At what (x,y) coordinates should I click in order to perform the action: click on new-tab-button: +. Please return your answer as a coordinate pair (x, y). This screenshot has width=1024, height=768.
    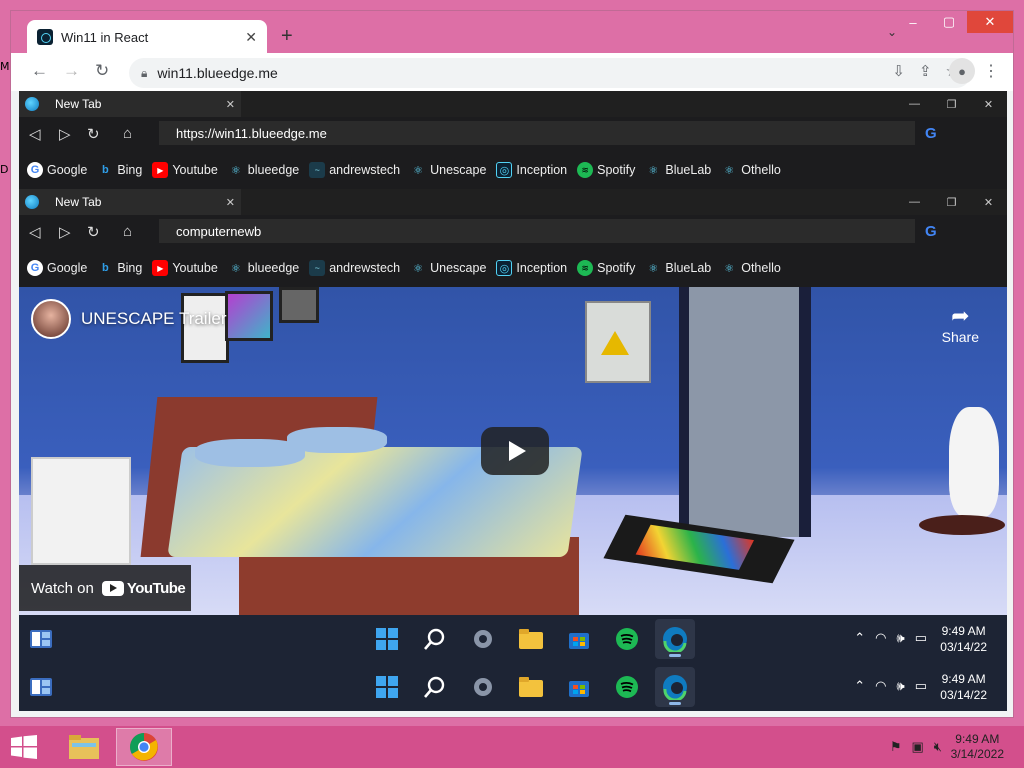
    Looking at the image, I should click on (287, 36).